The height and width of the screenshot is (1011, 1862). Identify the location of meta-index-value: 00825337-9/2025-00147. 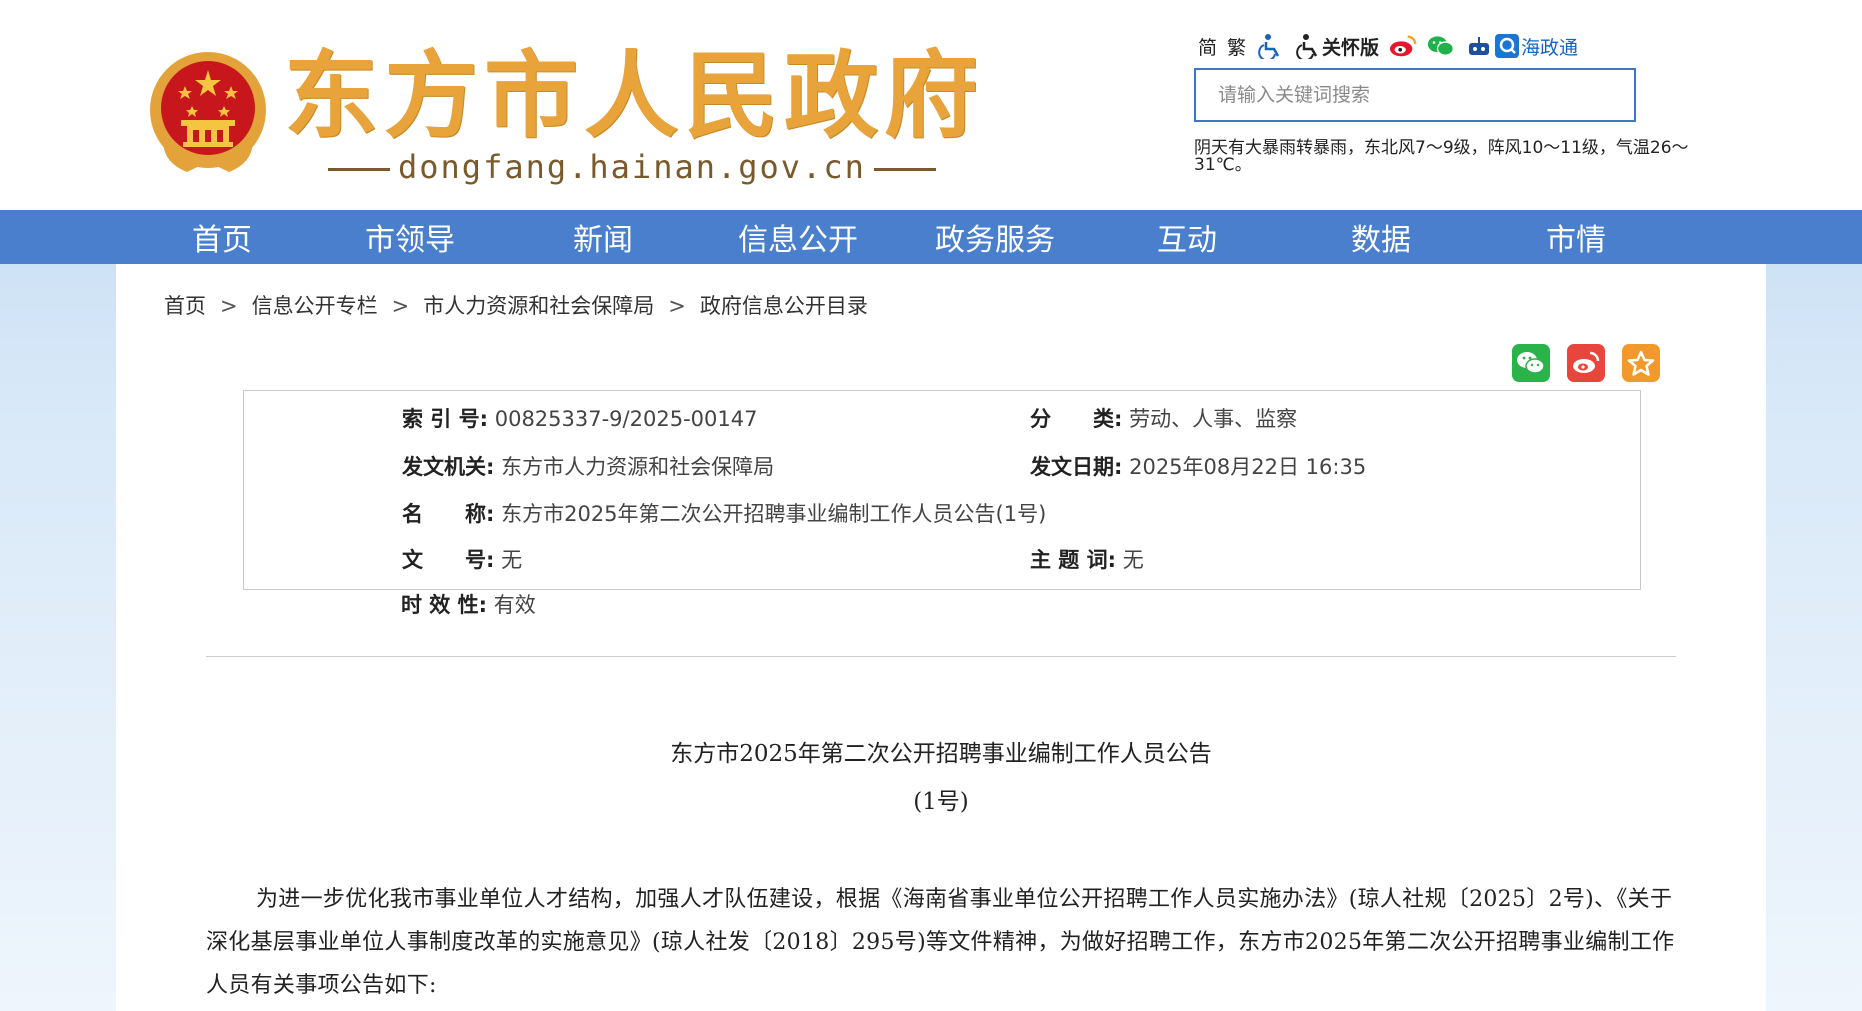
(626, 419).